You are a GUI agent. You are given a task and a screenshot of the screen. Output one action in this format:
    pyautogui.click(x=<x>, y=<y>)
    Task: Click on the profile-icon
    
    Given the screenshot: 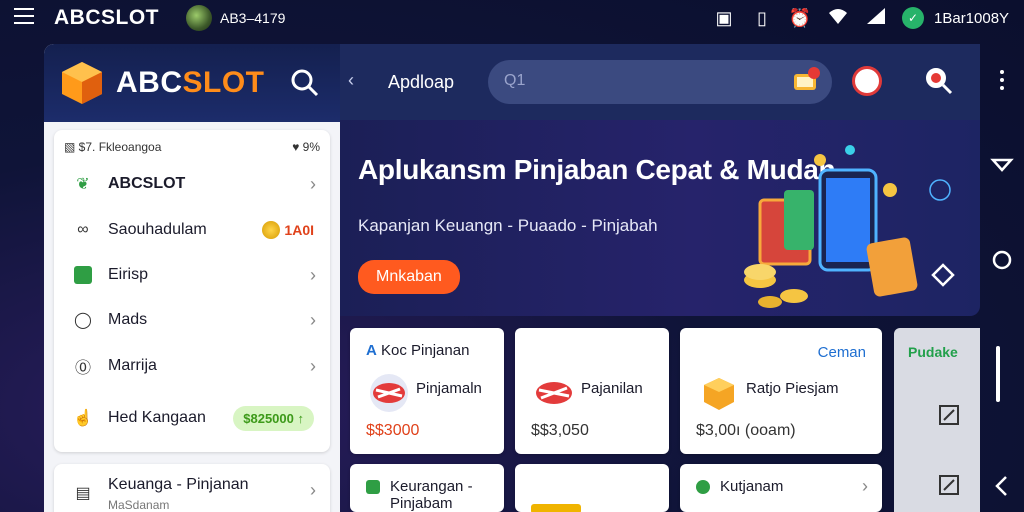 What is the action you would take?
    pyautogui.click(x=867, y=81)
    